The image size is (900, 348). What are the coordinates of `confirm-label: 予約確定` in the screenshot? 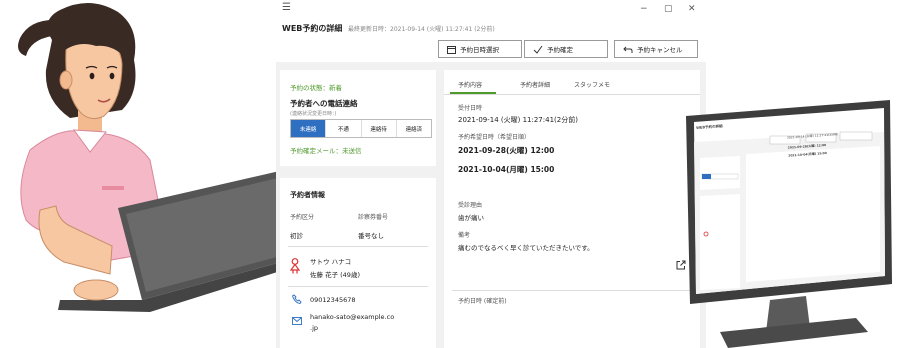 It's located at (560, 50).